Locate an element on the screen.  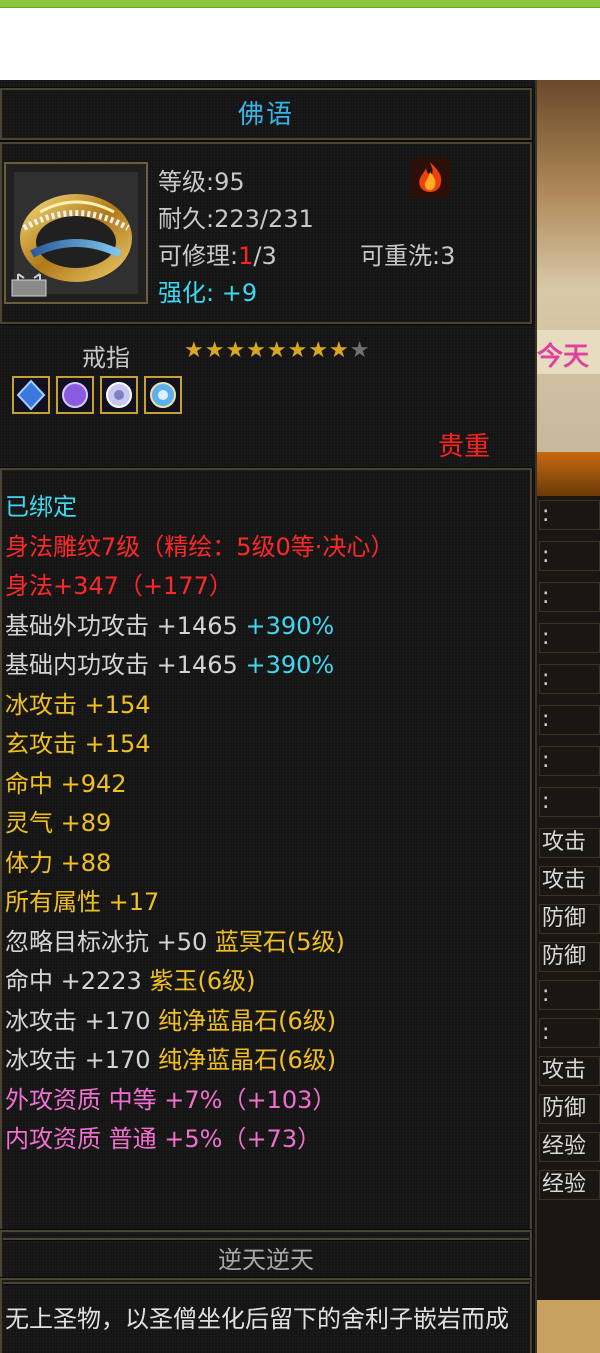
stat-text: 体力 +88 is located at coordinates (58, 862).